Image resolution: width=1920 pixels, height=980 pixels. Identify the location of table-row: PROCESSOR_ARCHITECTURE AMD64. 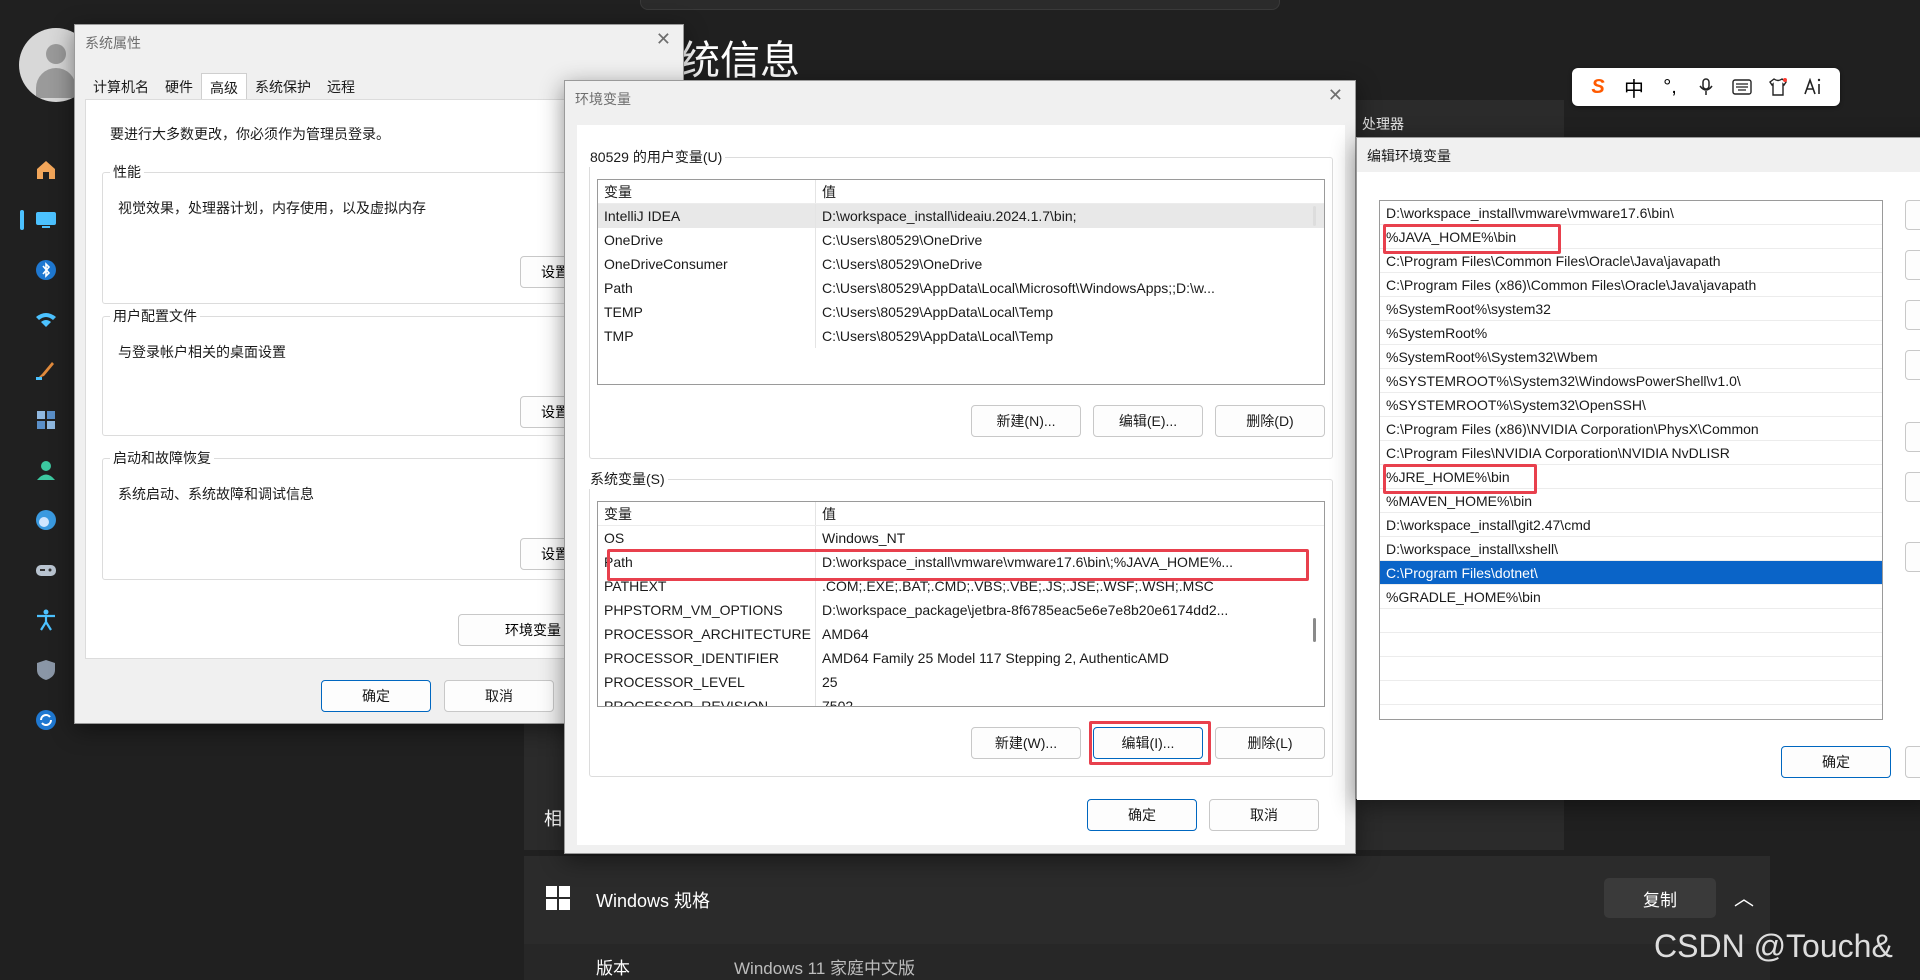
(961, 634).